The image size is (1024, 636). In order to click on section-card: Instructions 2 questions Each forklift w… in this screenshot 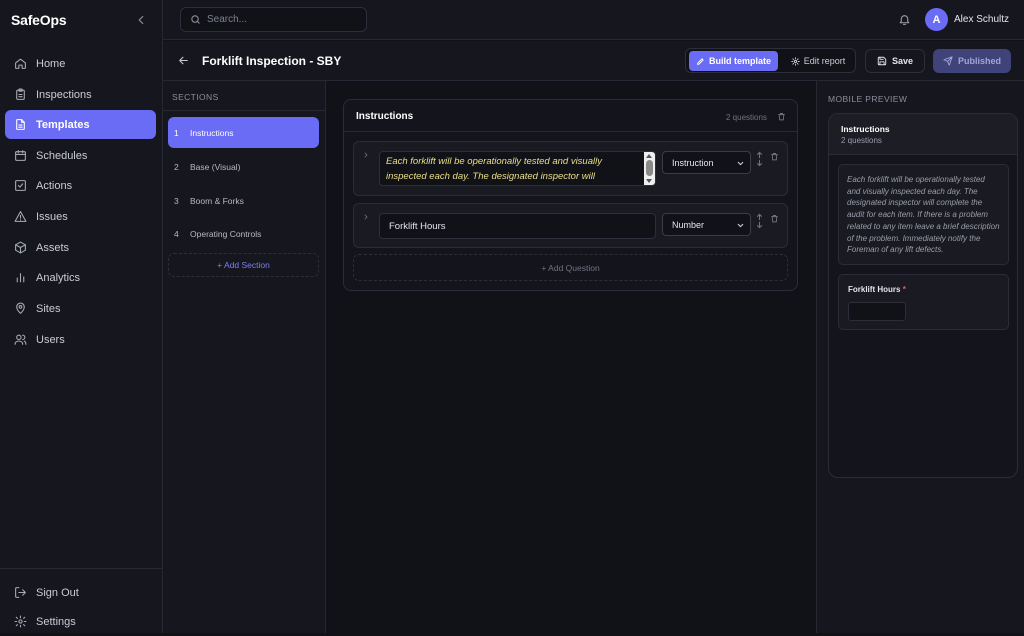, I will do `click(570, 195)`.